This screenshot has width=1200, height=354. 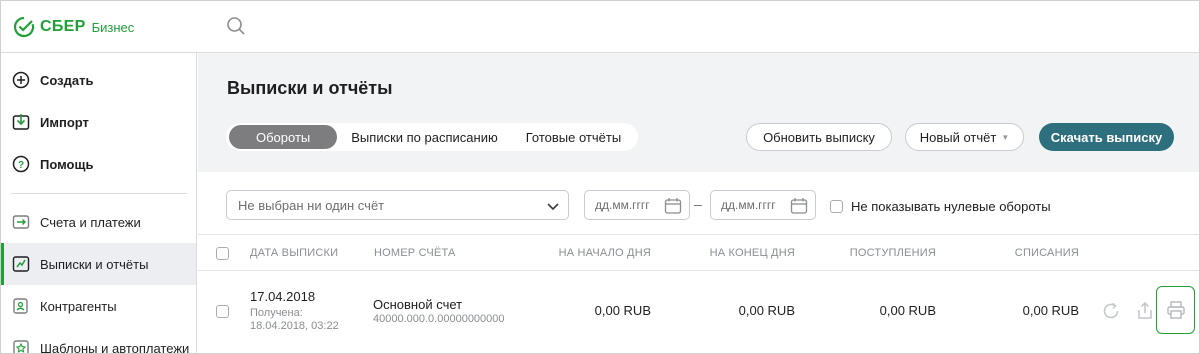 I want to click on refresh-statement-button: Обновить выписку, so click(x=819, y=137).